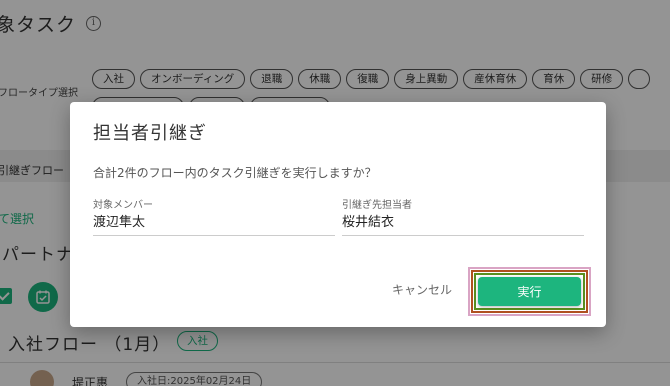 The width and height of the screenshot is (670, 386). I want to click on execute-button-highlight: 実行, so click(529, 291).